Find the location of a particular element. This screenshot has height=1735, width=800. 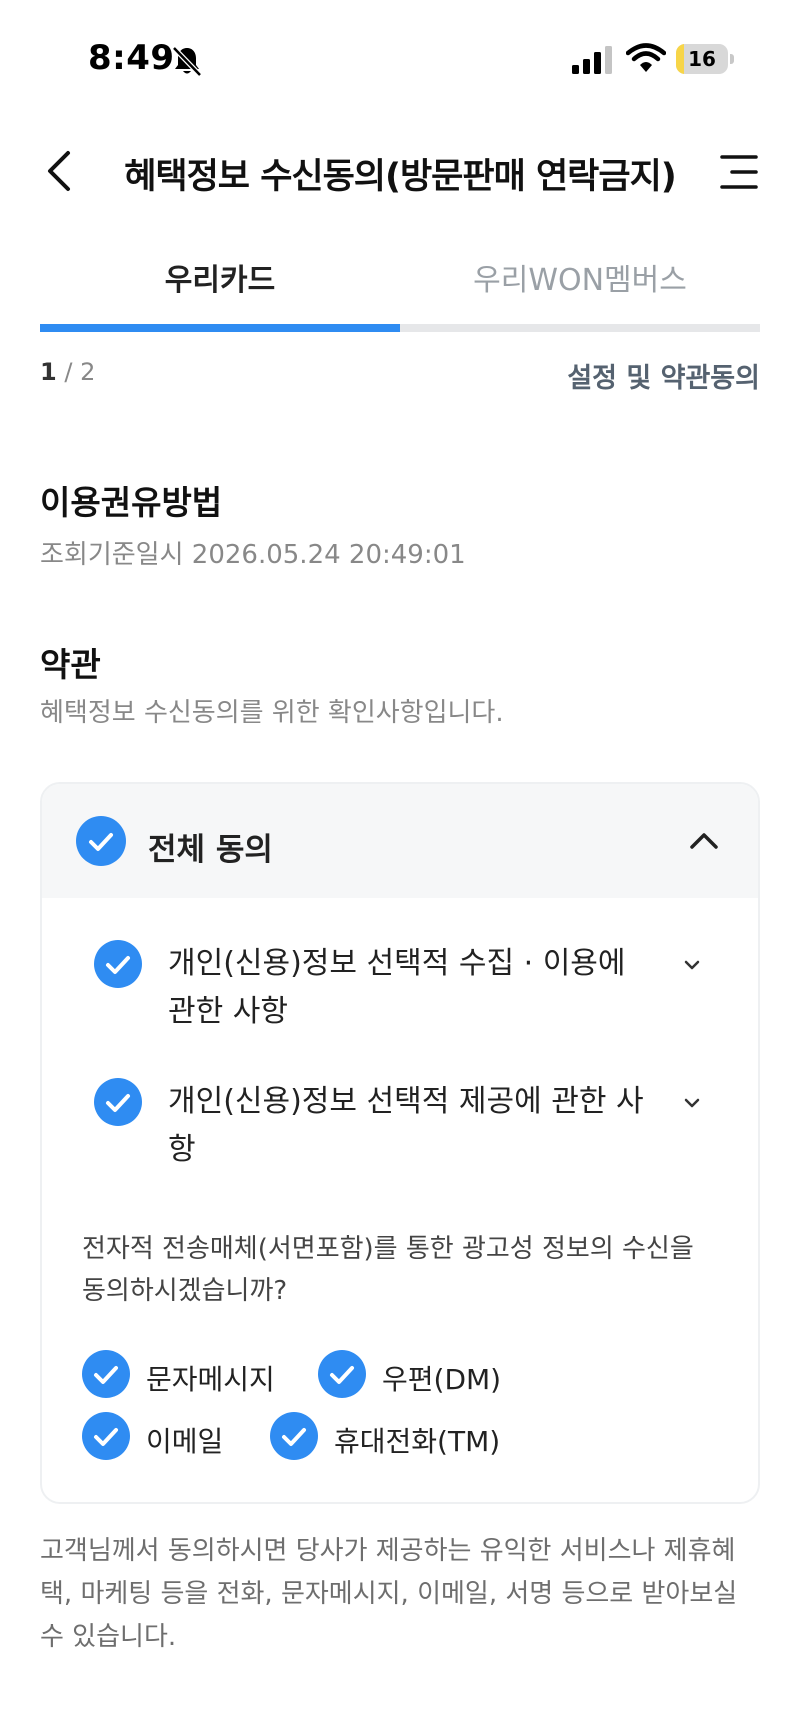

terms-description: 혜택정보 수신동의를 위한 확인사항입니다. is located at coordinates (272, 713).